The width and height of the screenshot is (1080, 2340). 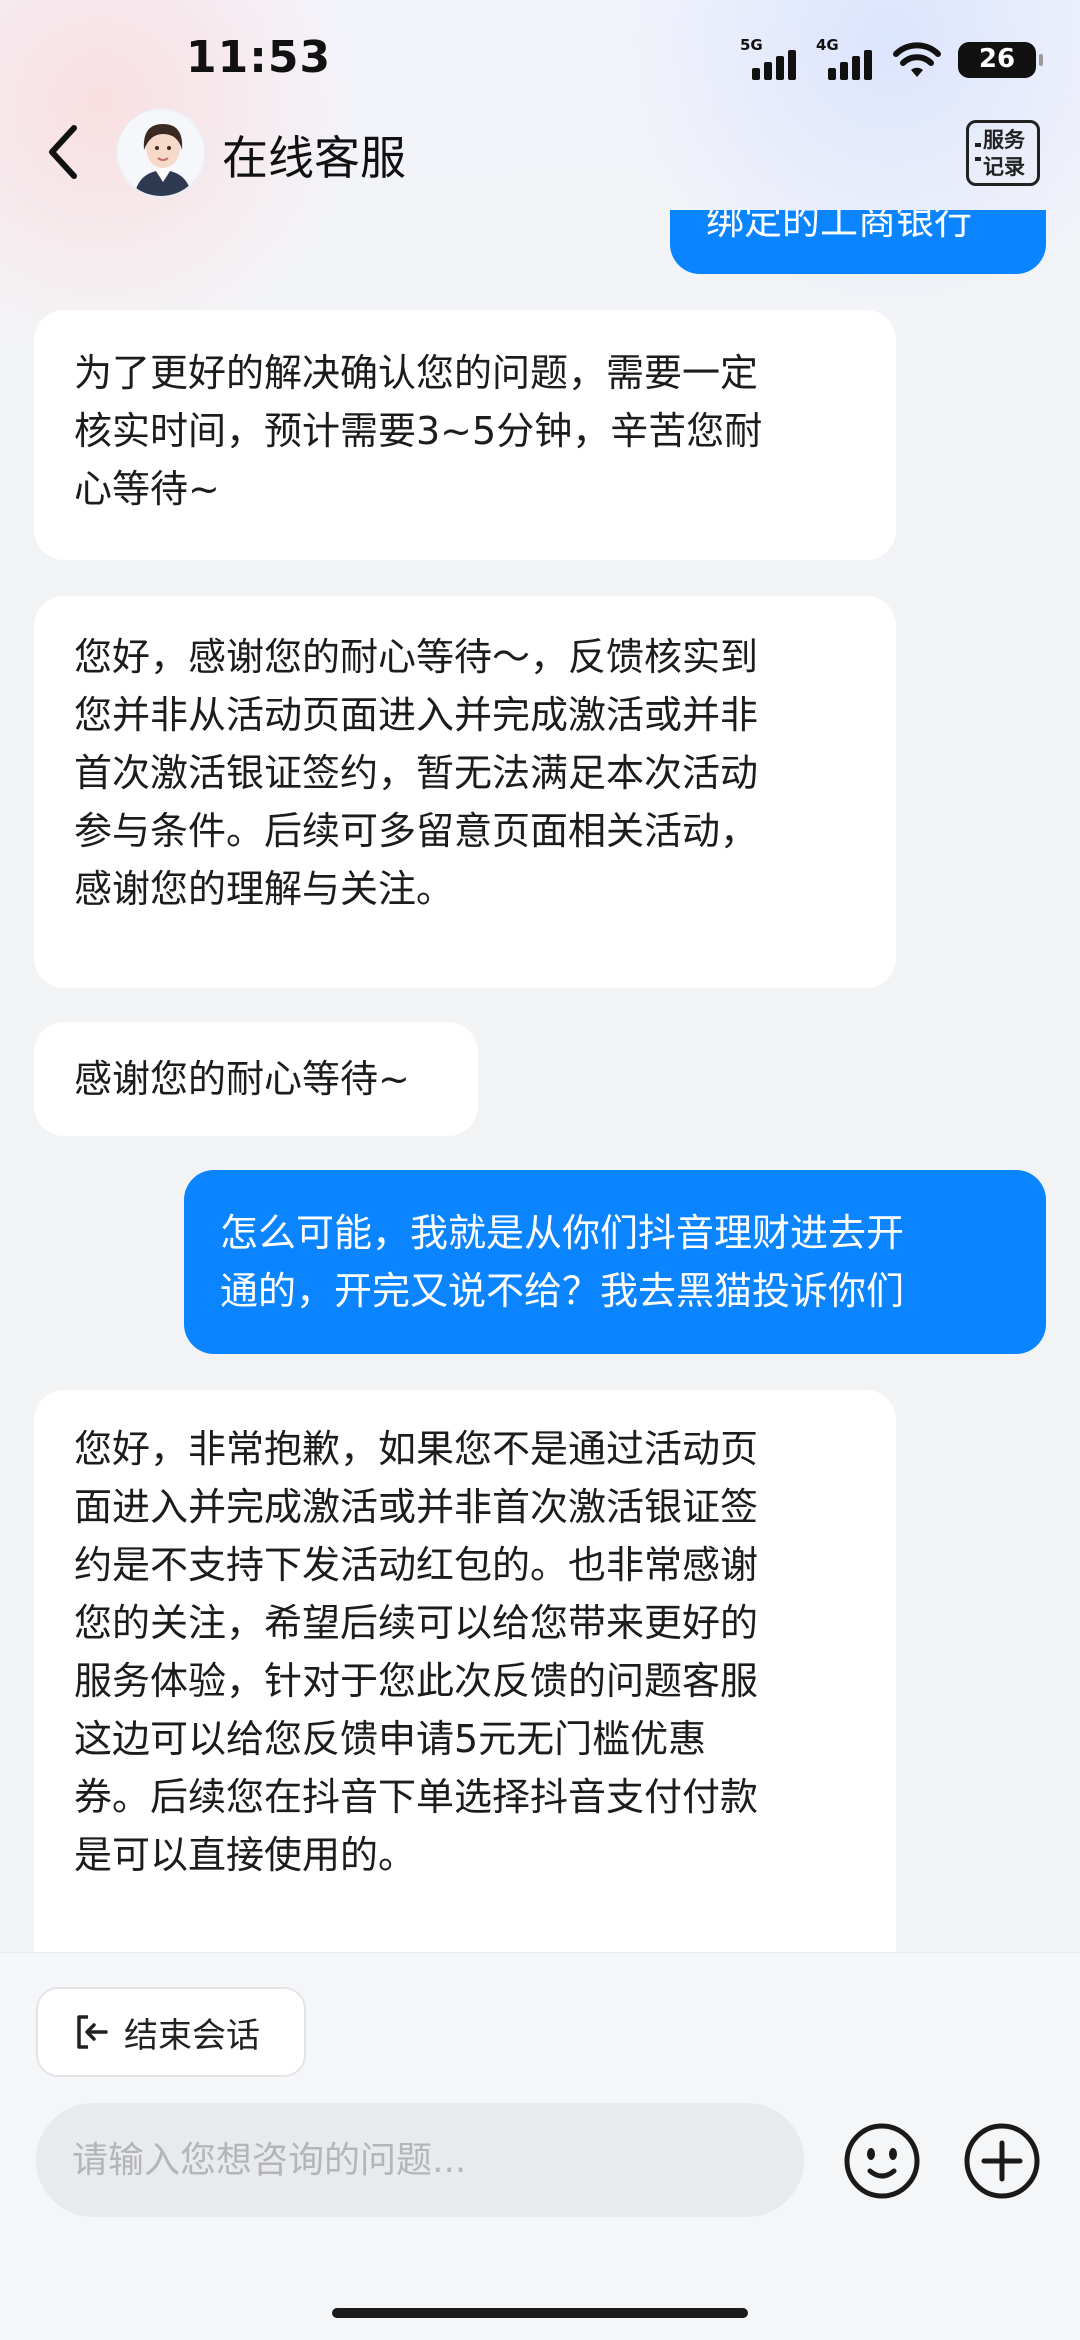 What do you see at coordinates (773, 58) in the screenshot?
I see `cellular-signal-icon: 5G` at bounding box center [773, 58].